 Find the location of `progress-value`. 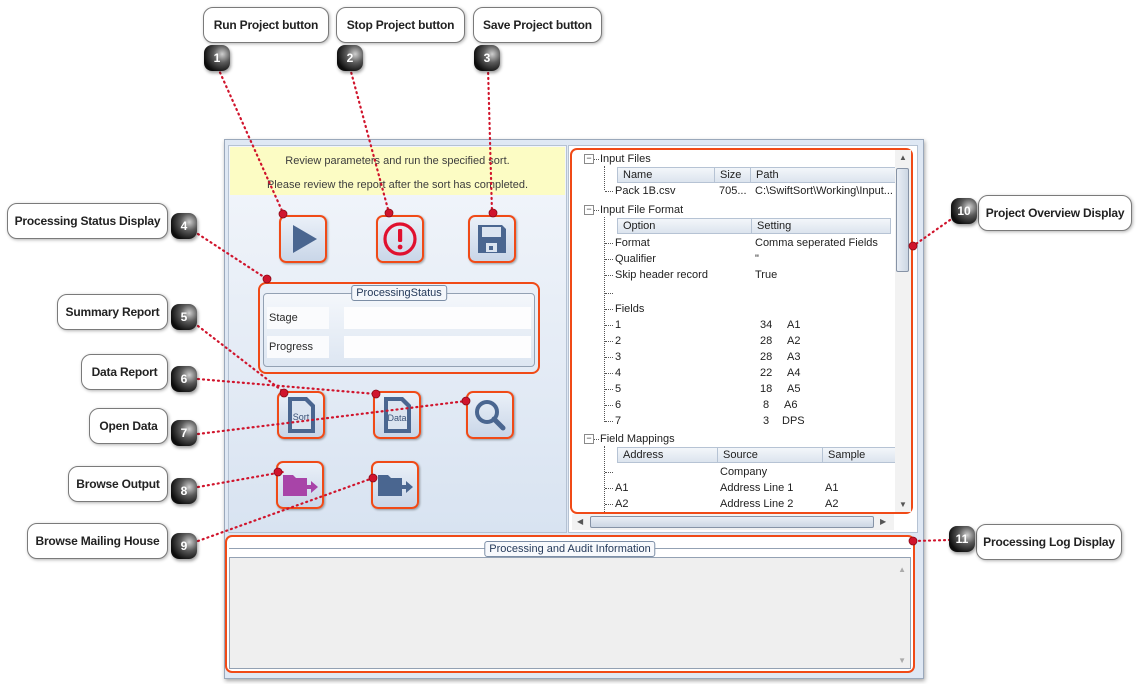

progress-value is located at coordinates (437, 347).